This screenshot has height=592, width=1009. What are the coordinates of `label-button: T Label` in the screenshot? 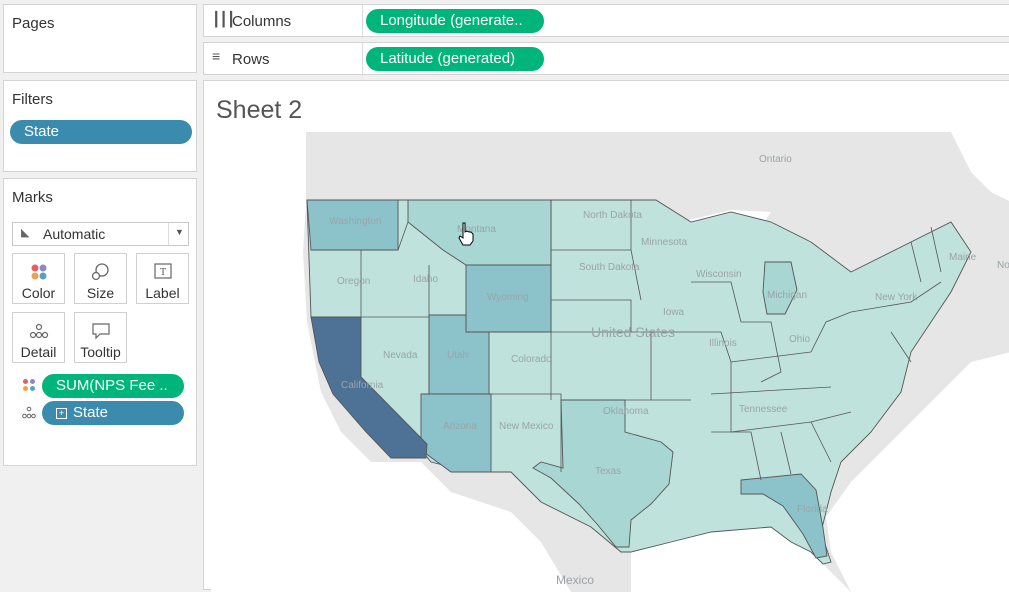 It's located at (162, 278).